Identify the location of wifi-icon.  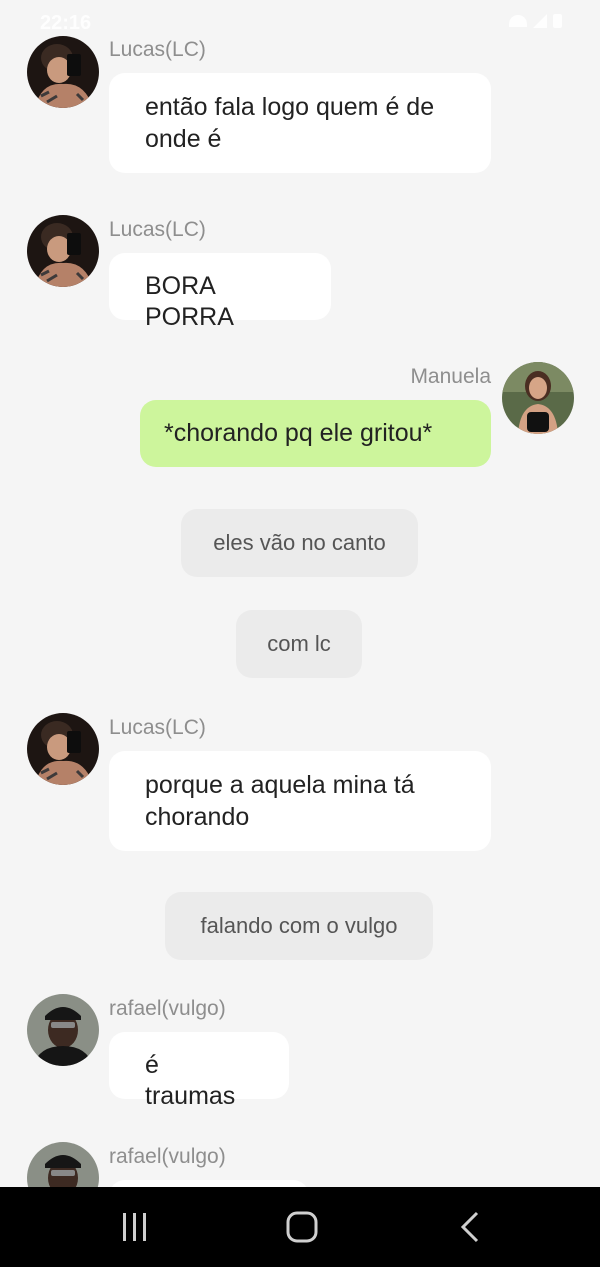
(518, 21).